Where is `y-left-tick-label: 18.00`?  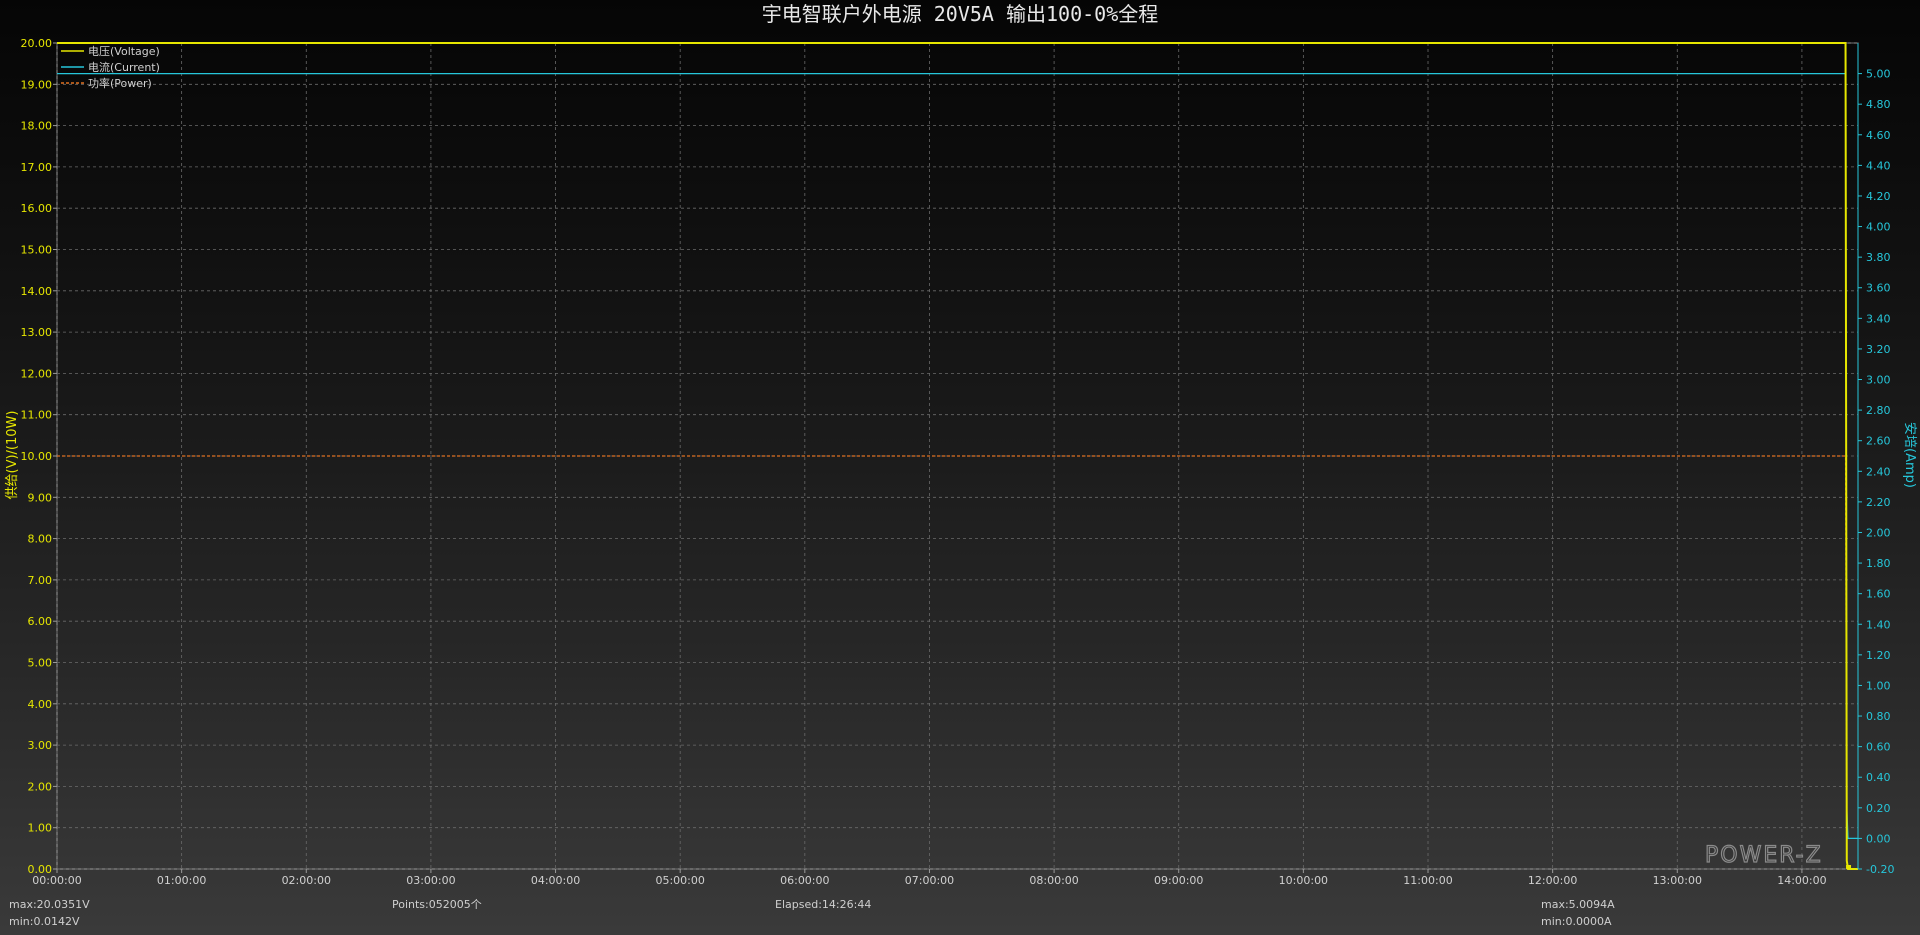 y-left-tick-label: 18.00 is located at coordinates (37, 126).